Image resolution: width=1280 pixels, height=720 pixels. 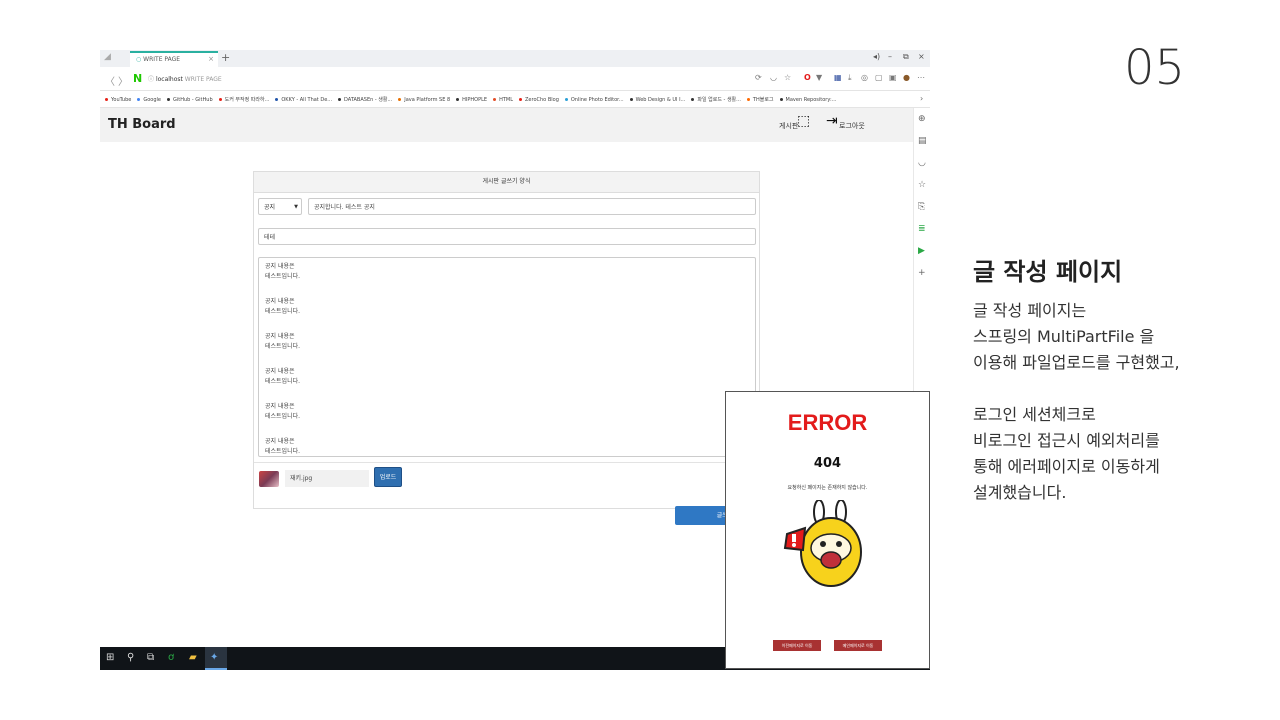 What do you see at coordinates (803, 121) in the screenshot?
I see `board-icon: ⬚` at bounding box center [803, 121].